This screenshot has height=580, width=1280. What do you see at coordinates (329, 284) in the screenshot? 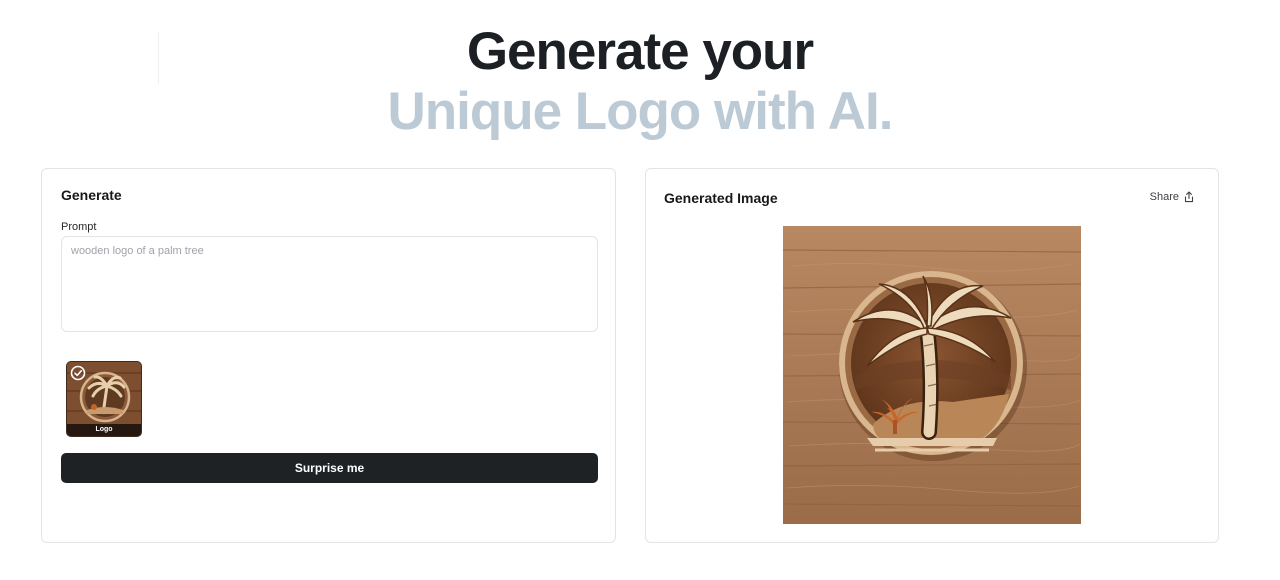
I see `prompt-input` at bounding box center [329, 284].